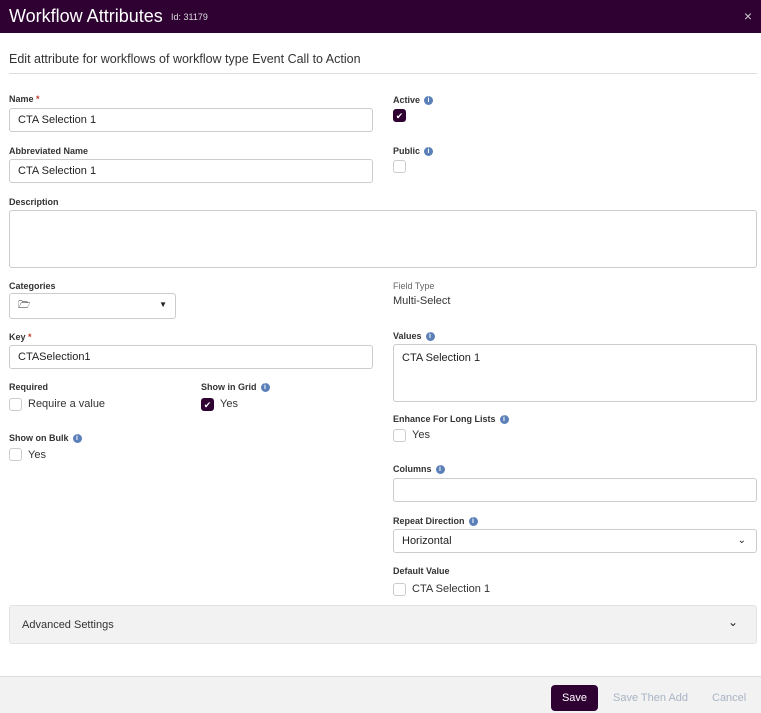 Image resolution: width=761 pixels, height=713 pixels. Describe the element at coordinates (399, 435) in the screenshot. I see `enhance-checkbox` at that location.